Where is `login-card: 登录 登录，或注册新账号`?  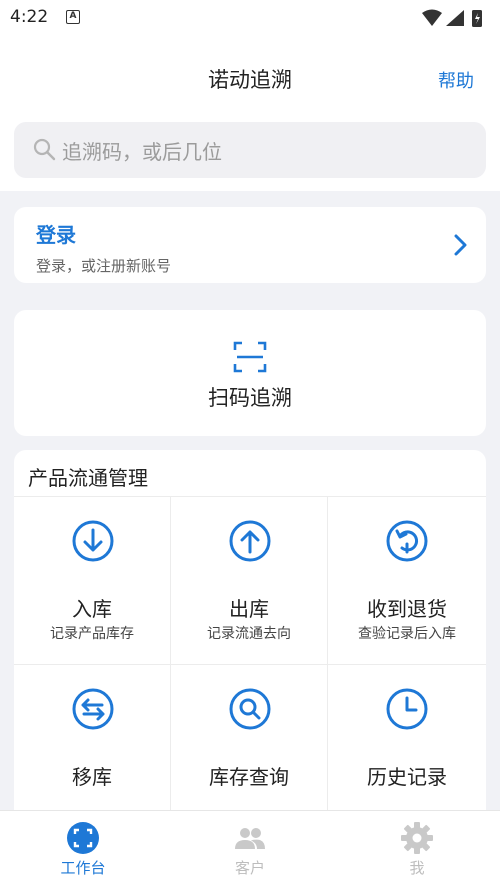 login-card: 登录 登录，或注册新账号 is located at coordinates (250, 245).